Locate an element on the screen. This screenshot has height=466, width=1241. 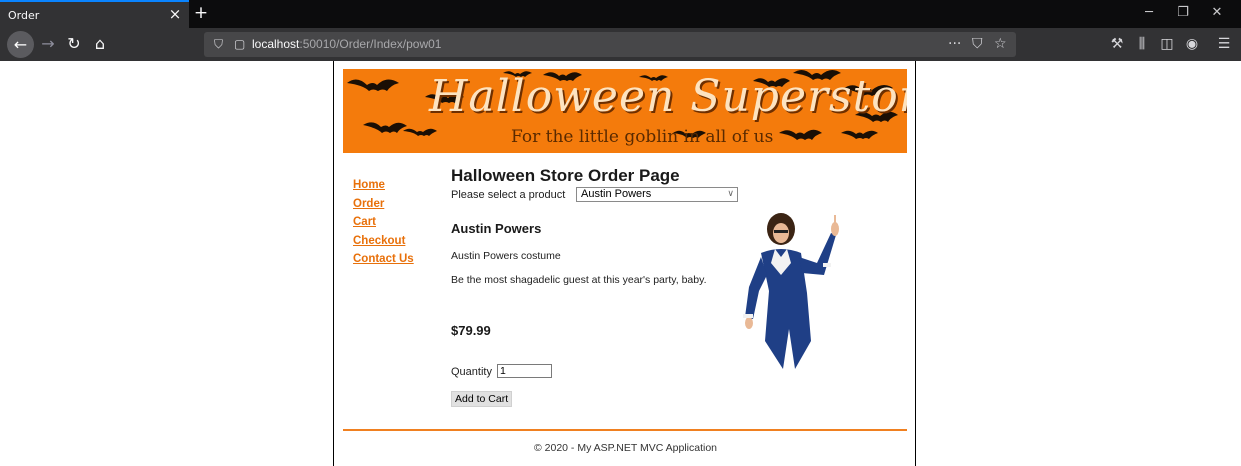
footer-divider is located at coordinates (625, 430).